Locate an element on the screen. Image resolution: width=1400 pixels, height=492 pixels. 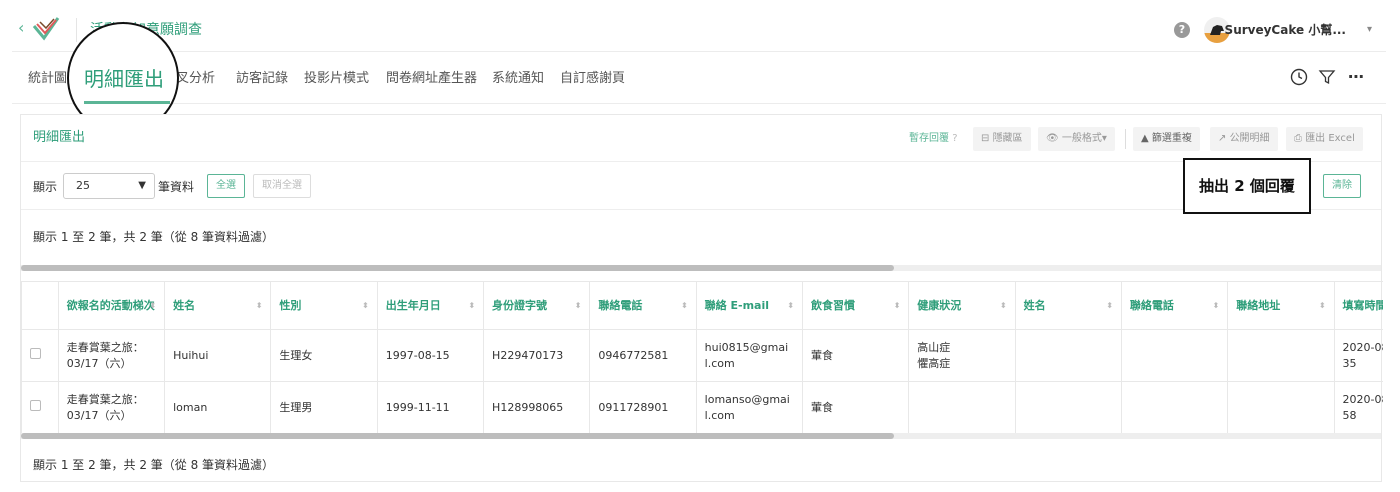
tab-visitor-log: 訪客記錄 is located at coordinates (262, 79).